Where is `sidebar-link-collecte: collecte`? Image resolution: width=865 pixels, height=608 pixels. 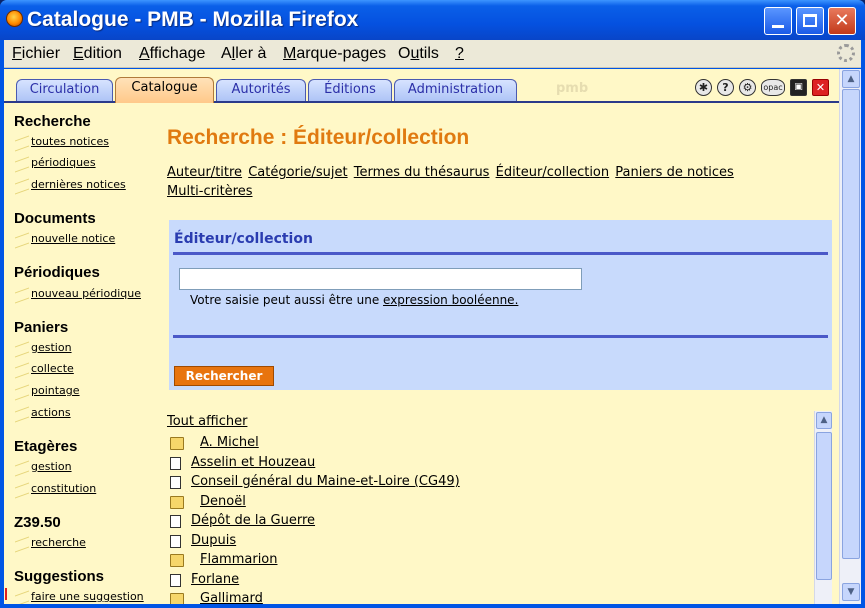
sidebar-link-collecte: collecte is located at coordinates (52, 368).